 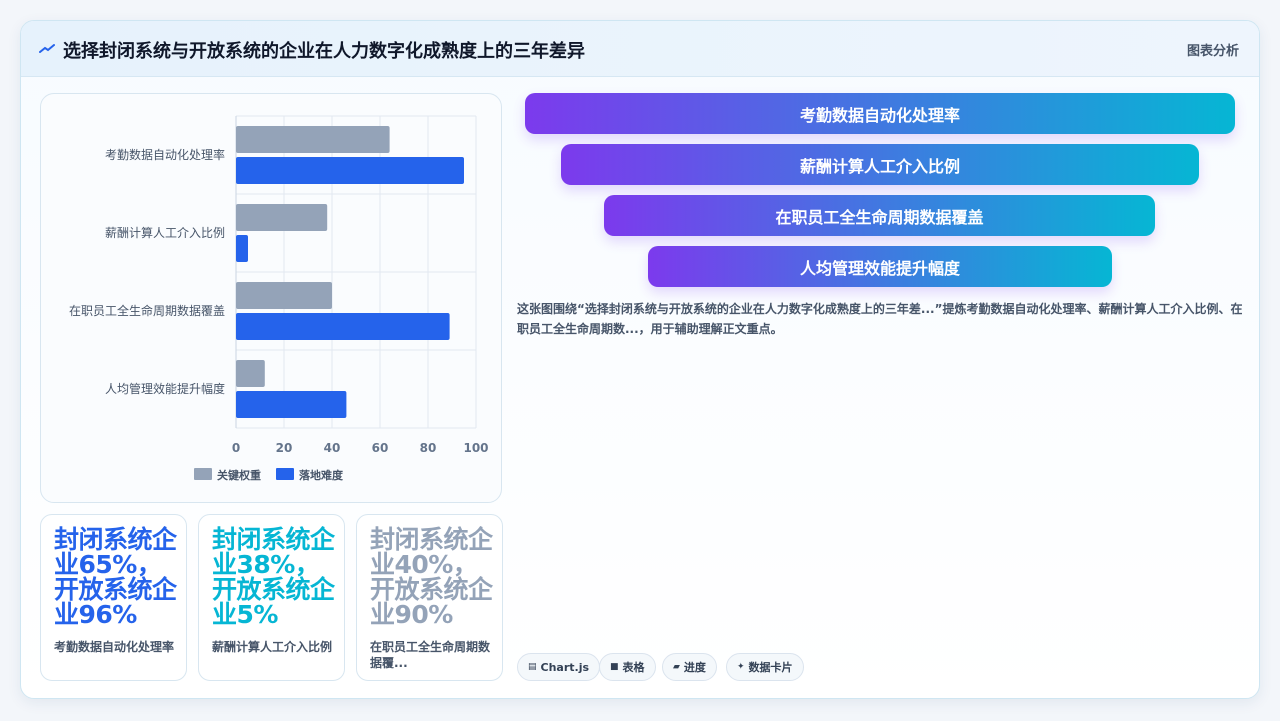 What do you see at coordinates (284, 448) in the screenshot?
I see `x-tick-label: 20` at bounding box center [284, 448].